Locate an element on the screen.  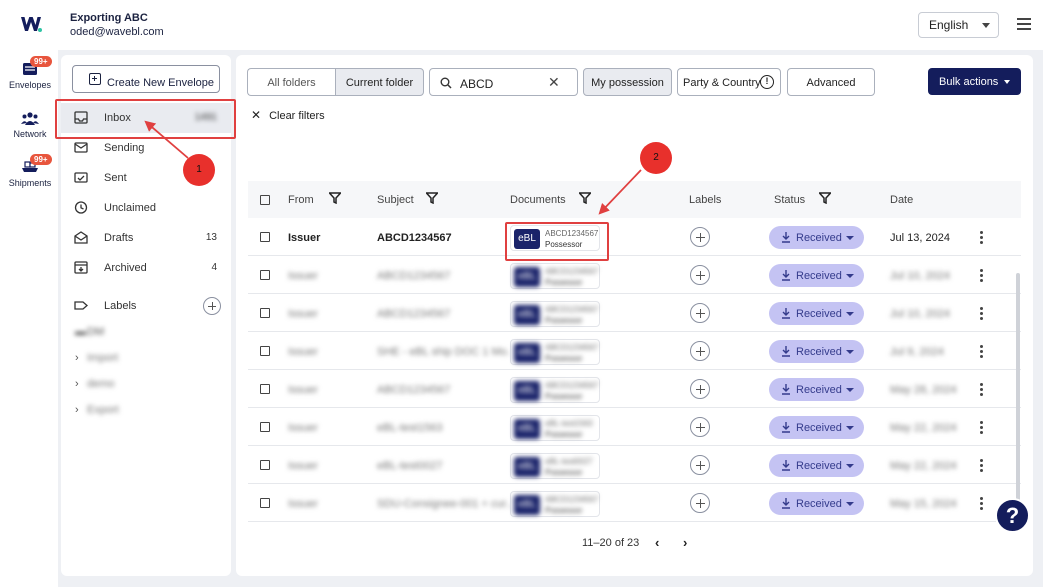
annotation-marker-2: 2 is located at coordinates (656, 158).